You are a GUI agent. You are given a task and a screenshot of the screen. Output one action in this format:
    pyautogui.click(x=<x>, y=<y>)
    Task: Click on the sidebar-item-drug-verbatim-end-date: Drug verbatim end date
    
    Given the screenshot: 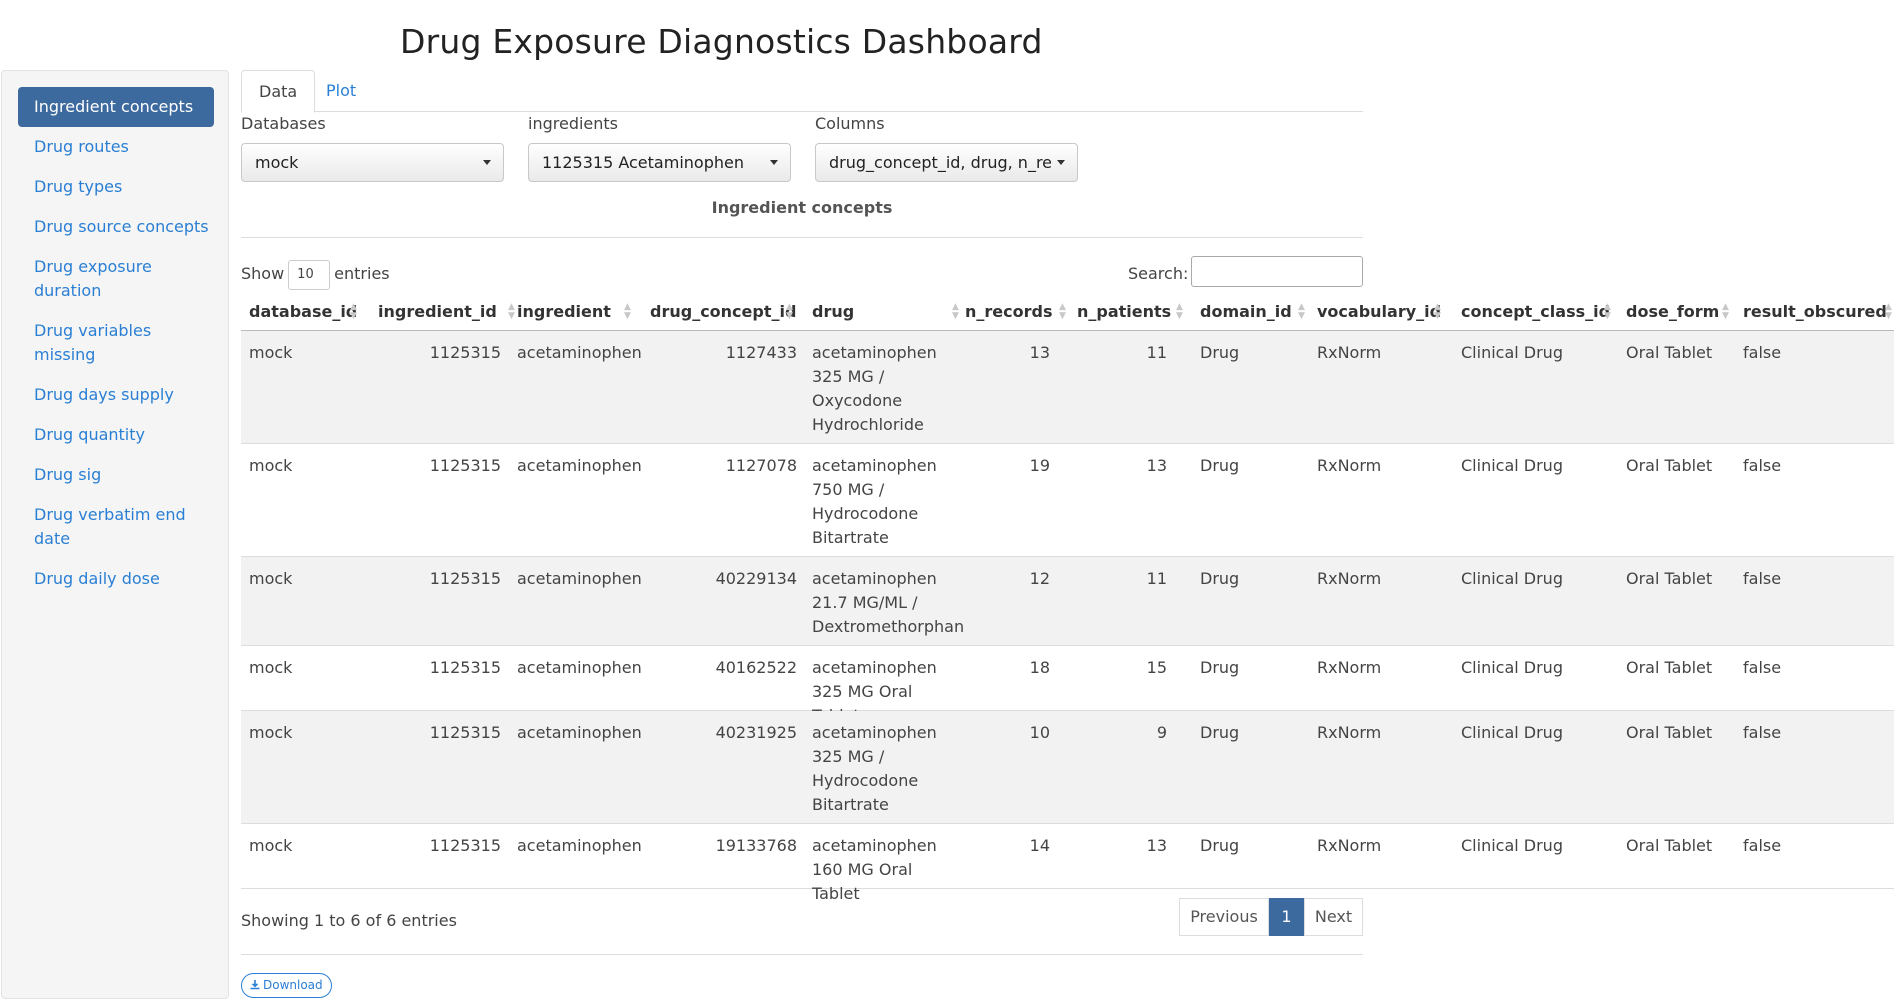 What is the action you would take?
    pyautogui.click(x=103, y=527)
    